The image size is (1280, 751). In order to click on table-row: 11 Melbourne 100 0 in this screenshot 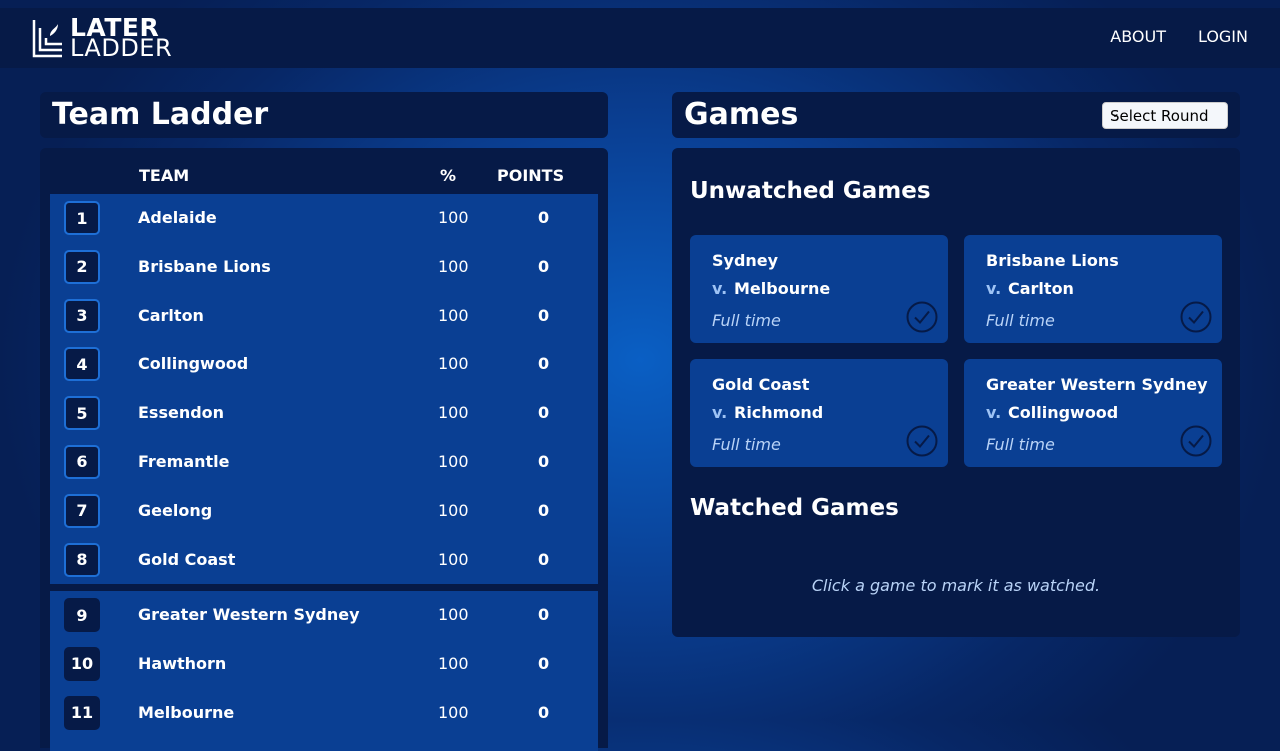, I will do `click(324, 713)`.